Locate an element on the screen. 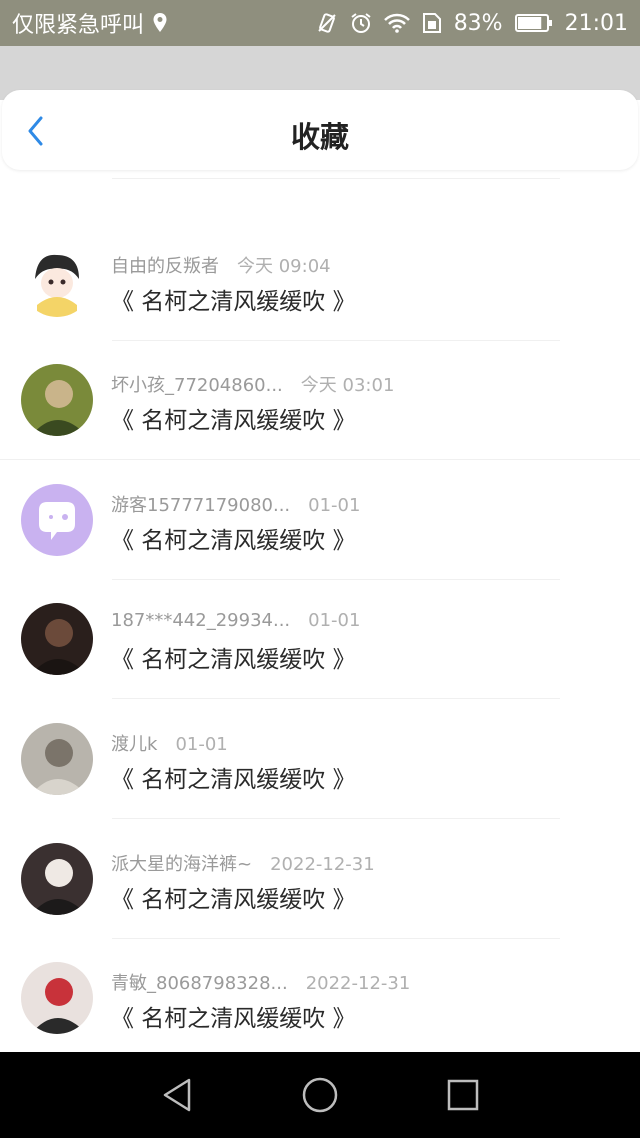 This screenshot has height=1138, width=640. list-item: 派大星的海洋裤~ 2022-12-31 《 名柯之清风缓缓吹 》 is located at coordinates (320, 879).